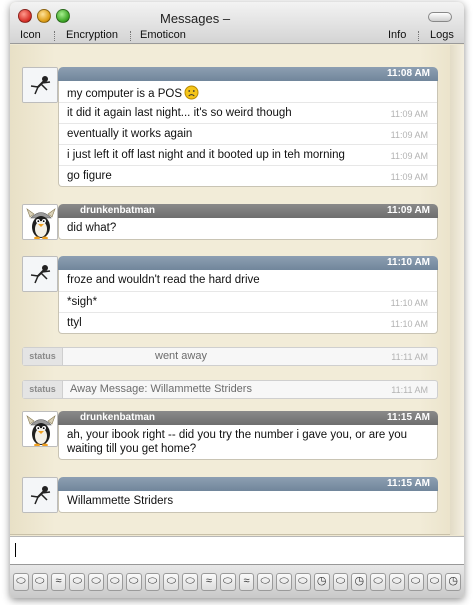 This screenshot has width=476, height=605. I want to click on message-line: ttyl 11:10 AM, so click(248, 322).